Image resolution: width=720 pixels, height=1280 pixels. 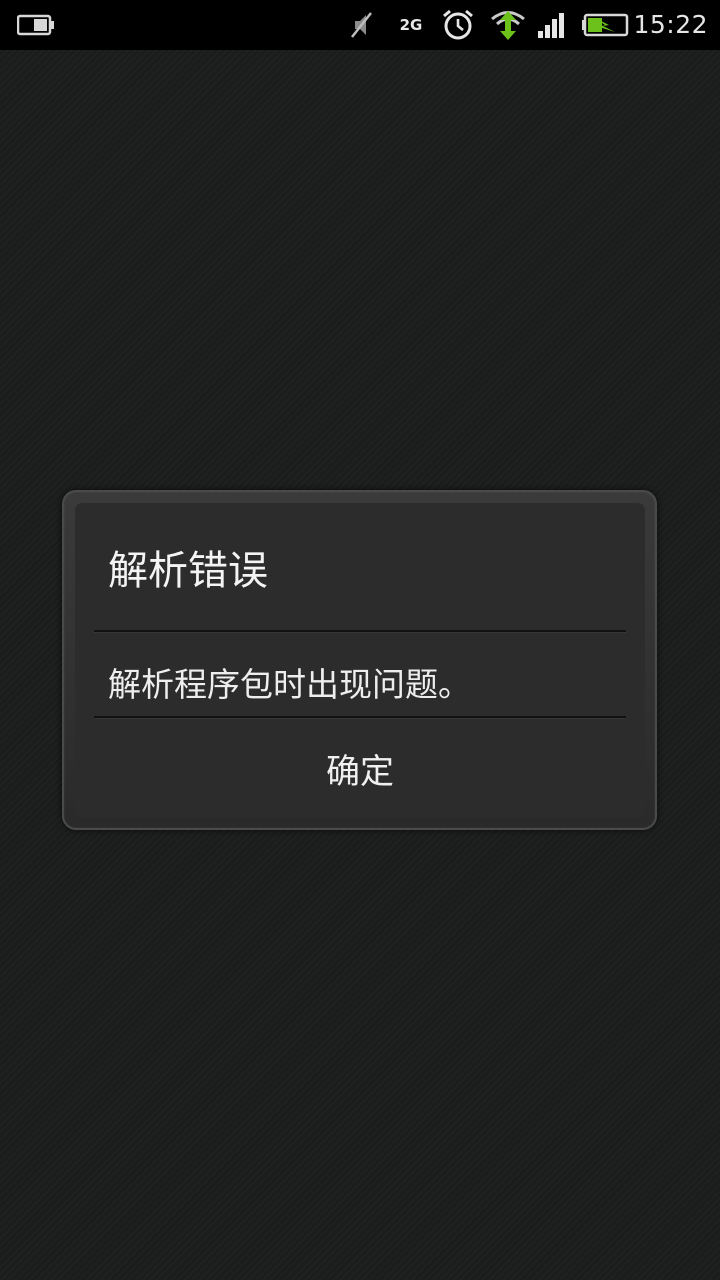 I want to click on status-bar: 2G 15:22, so click(x=360, y=25).